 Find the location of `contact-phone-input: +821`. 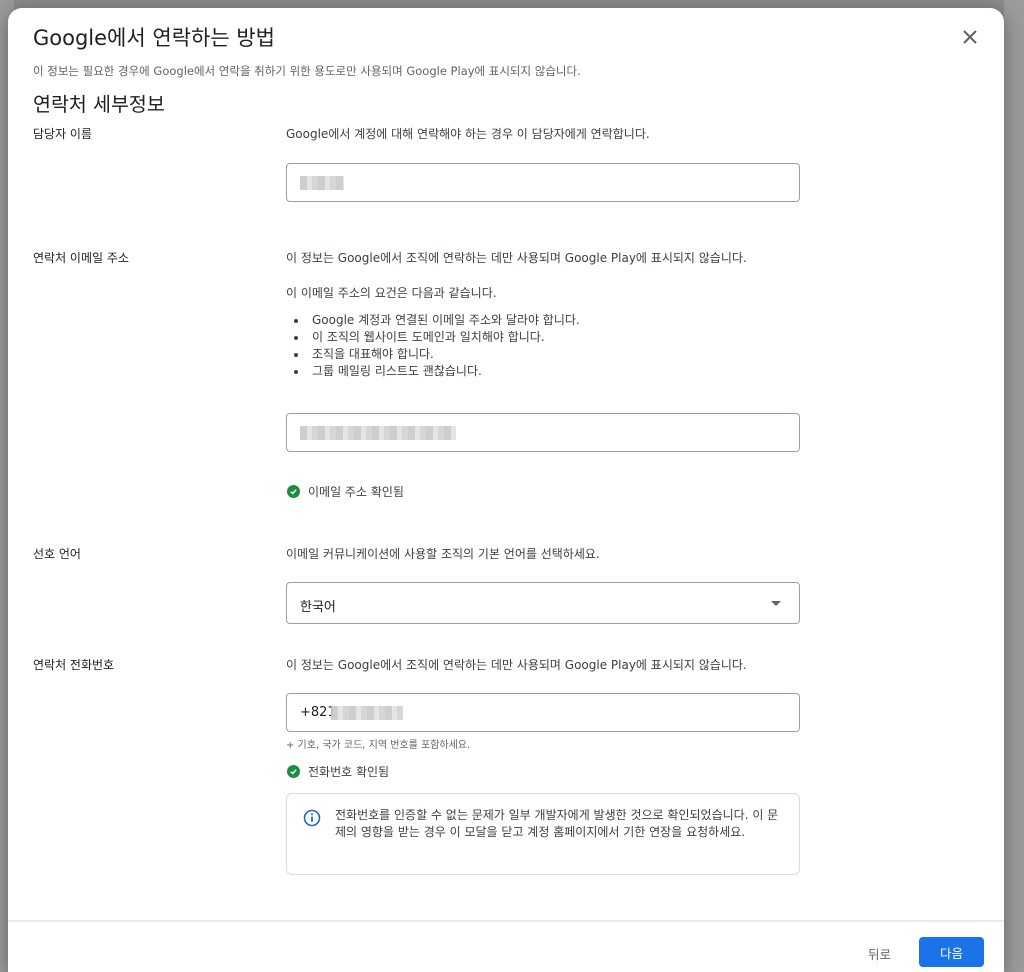

contact-phone-input: +821 is located at coordinates (543, 712).